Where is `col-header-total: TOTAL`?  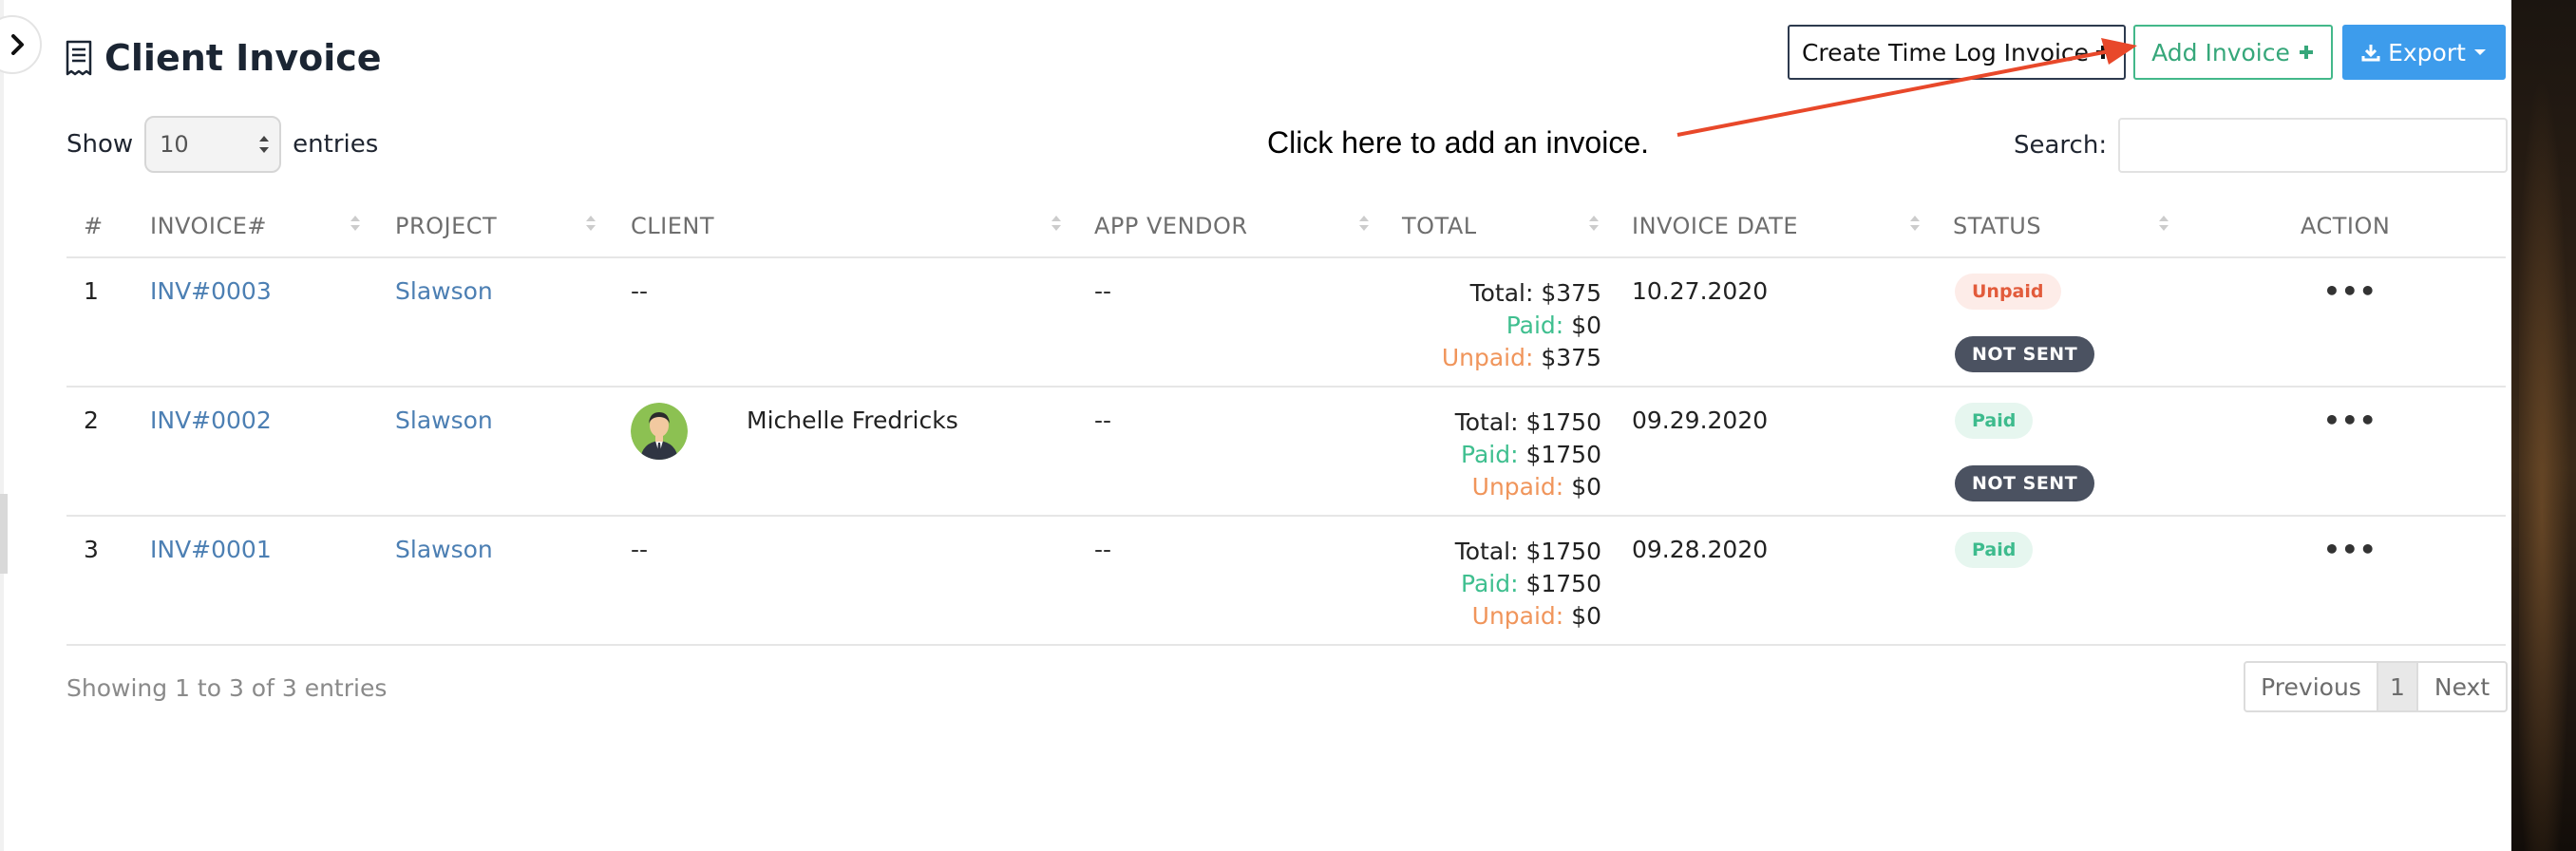 col-header-total: TOTAL is located at coordinates (1439, 226).